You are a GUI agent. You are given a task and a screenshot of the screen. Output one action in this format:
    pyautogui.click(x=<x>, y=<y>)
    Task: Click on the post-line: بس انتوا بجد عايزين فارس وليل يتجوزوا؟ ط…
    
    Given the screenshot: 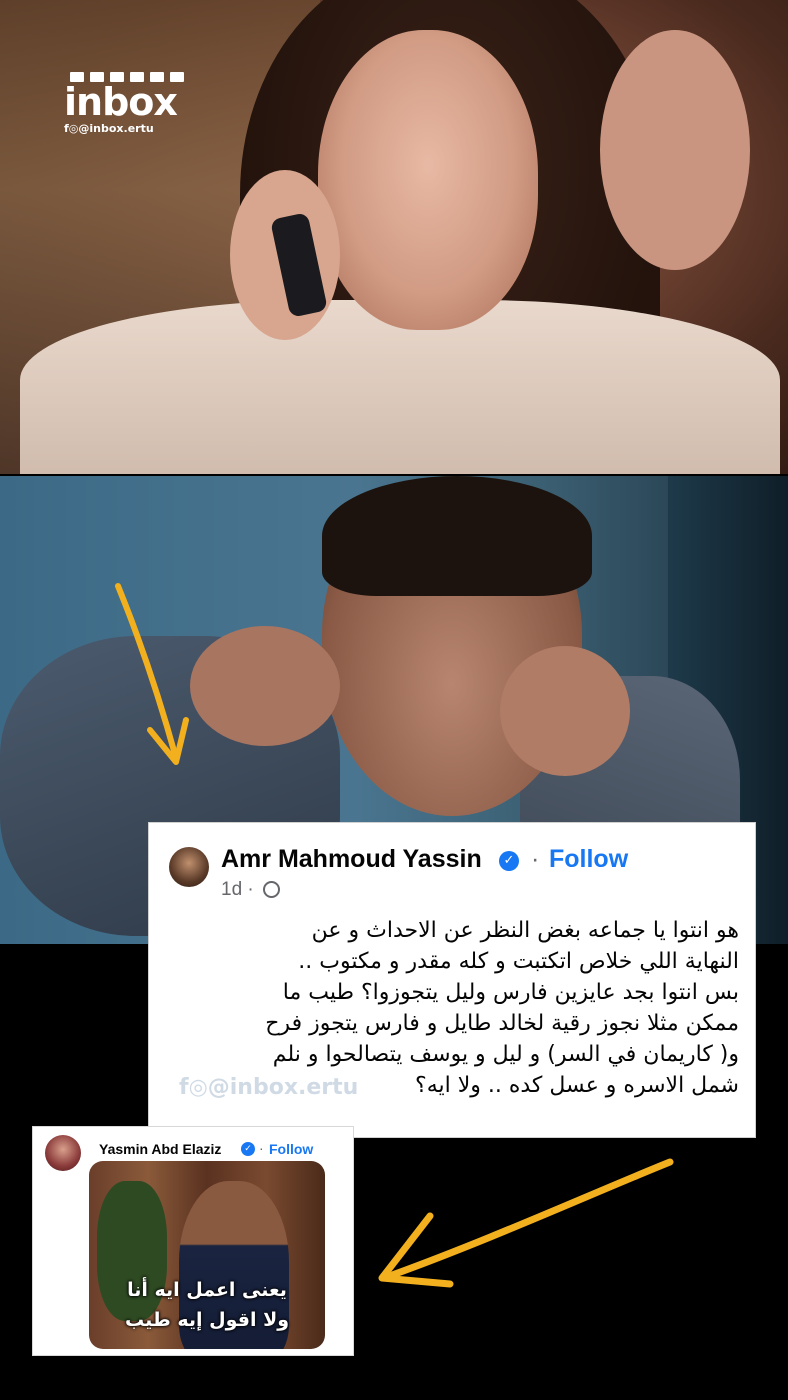 What is the action you would take?
    pyautogui.click(x=510, y=992)
    